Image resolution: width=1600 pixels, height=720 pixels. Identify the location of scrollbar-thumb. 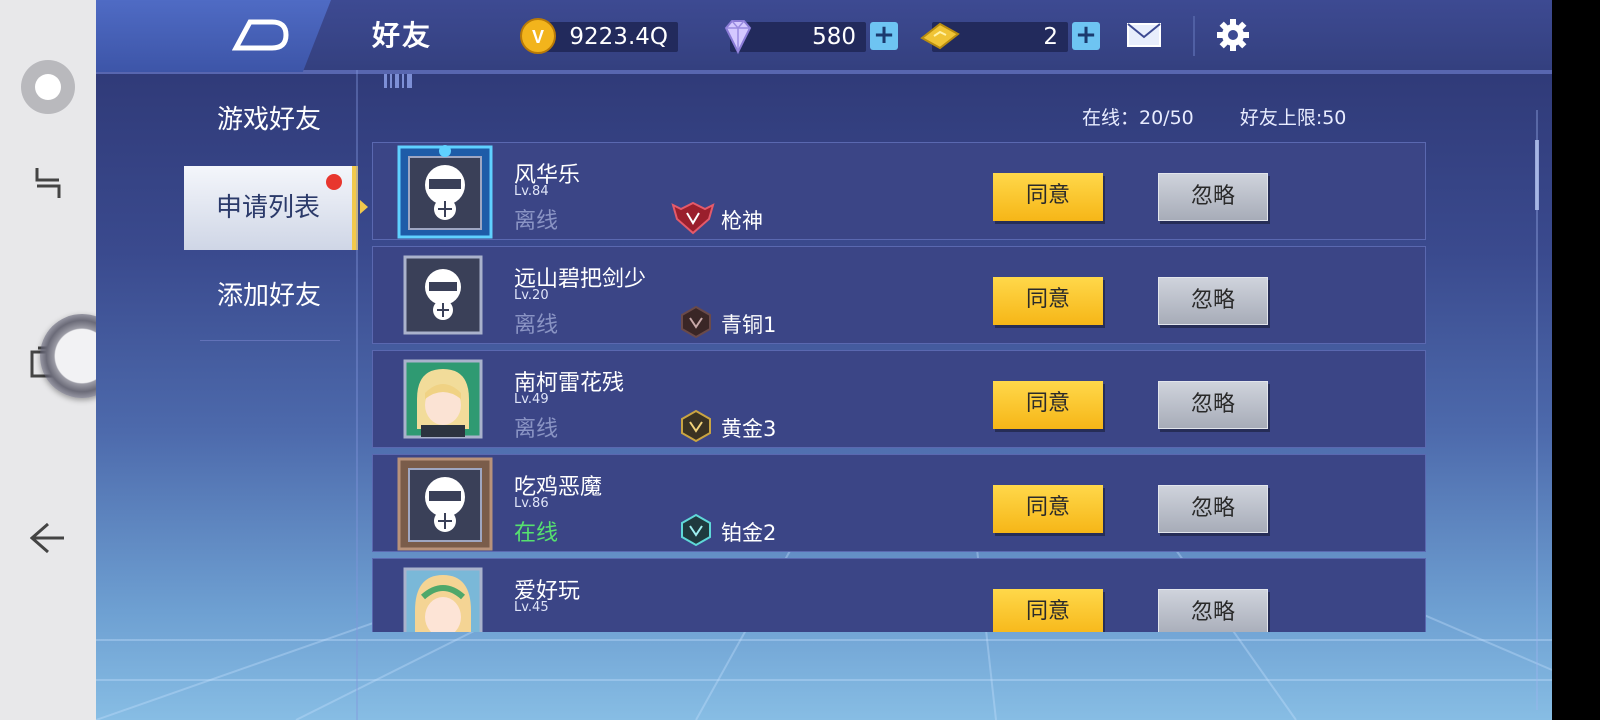
(1537, 175).